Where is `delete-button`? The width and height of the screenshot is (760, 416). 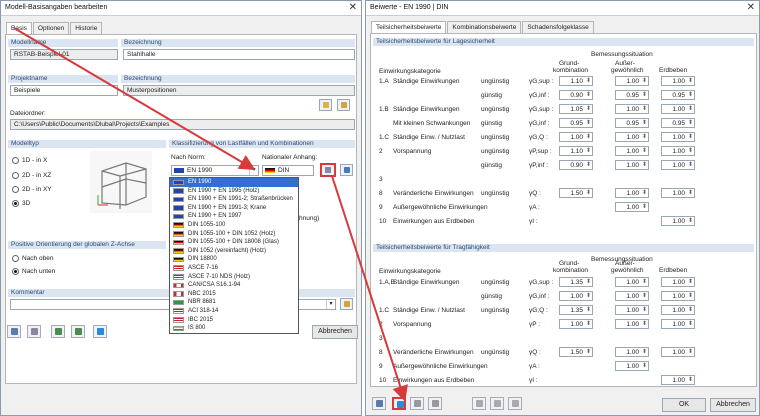
delete-button is located at coordinates (435, 403).